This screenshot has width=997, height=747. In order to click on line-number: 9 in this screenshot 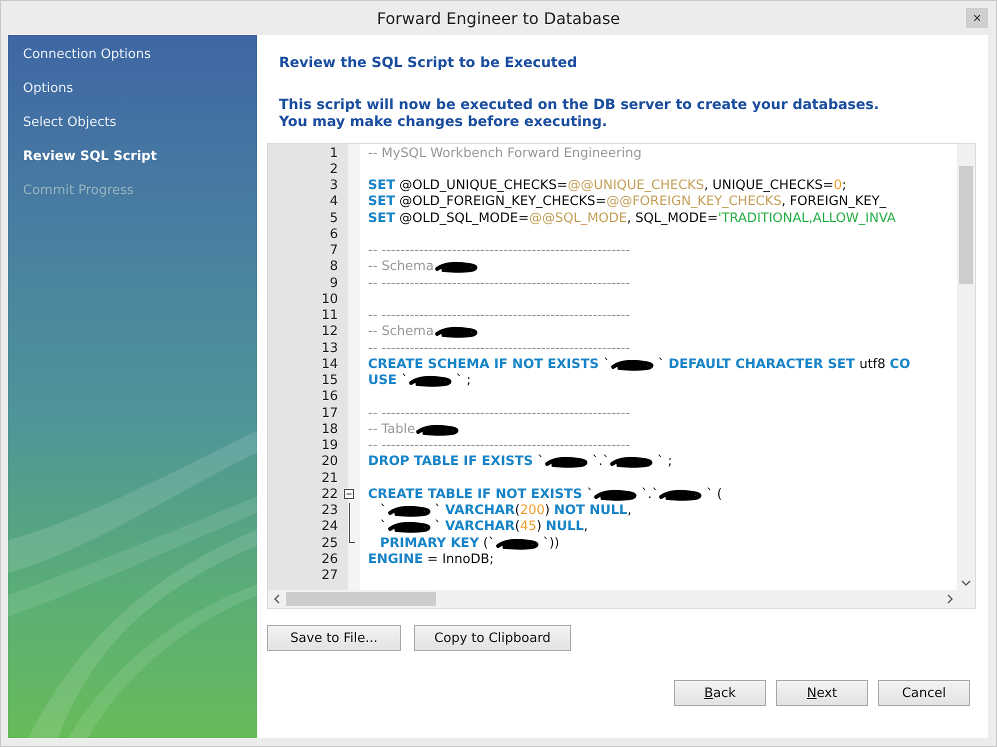, I will do `click(333, 283)`.